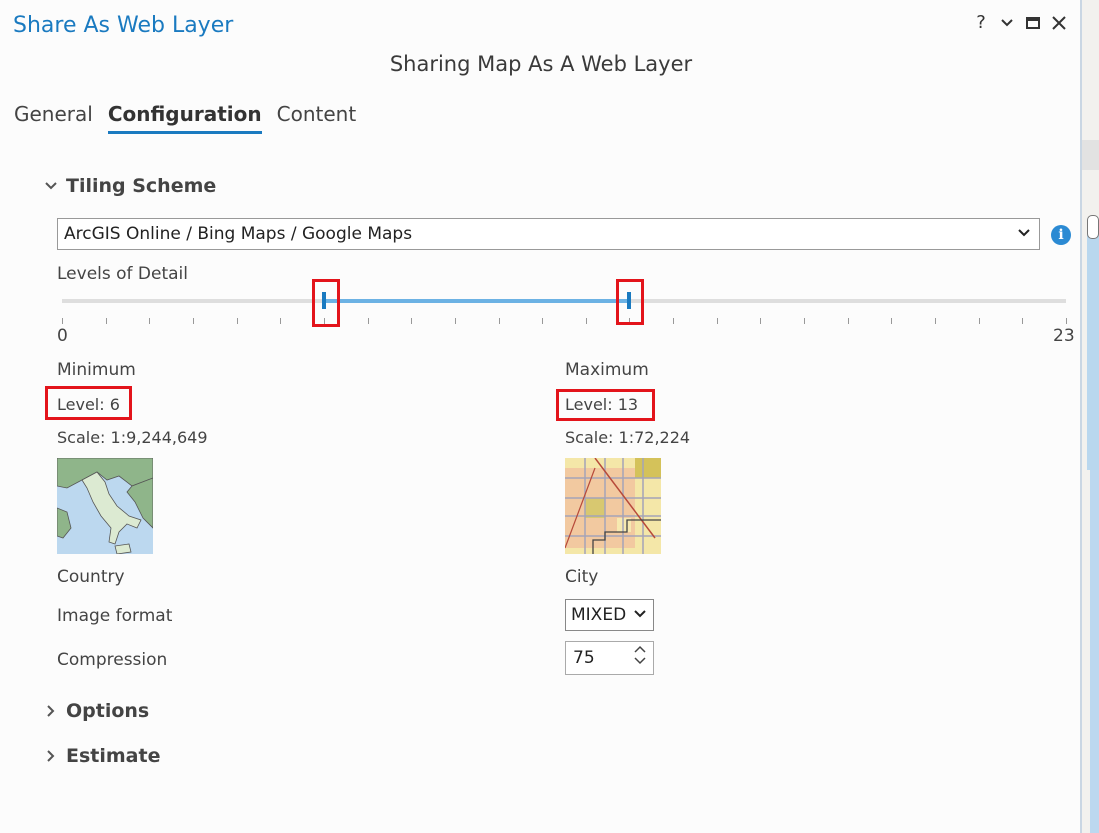  What do you see at coordinates (112, 660) in the screenshot?
I see `compression-label: Compression` at bounding box center [112, 660].